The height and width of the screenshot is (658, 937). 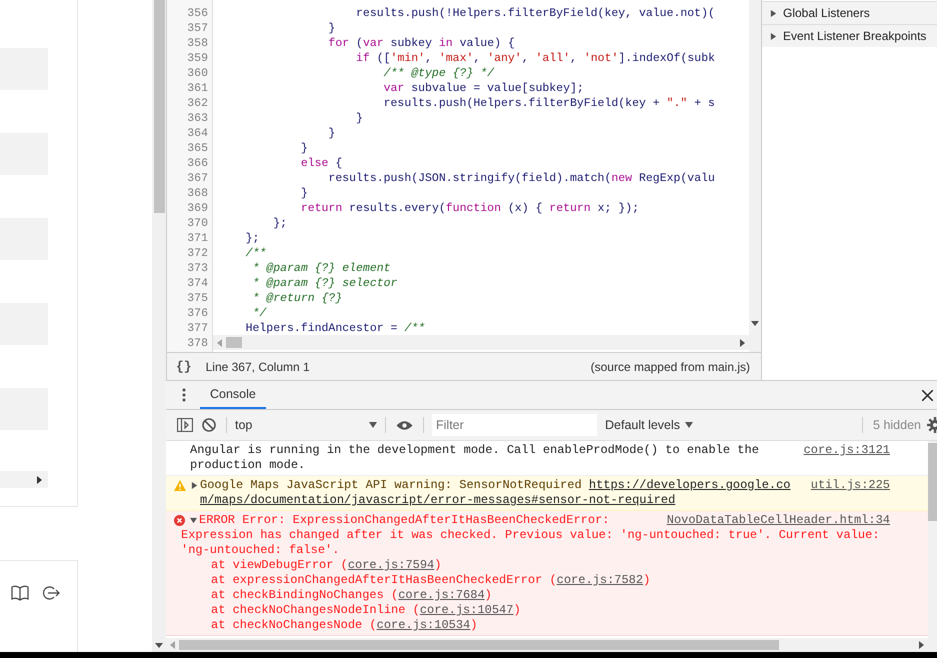 What do you see at coordinates (197, 343) in the screenshot?
I see `line-number: 378` at bounding box center [197, 343].